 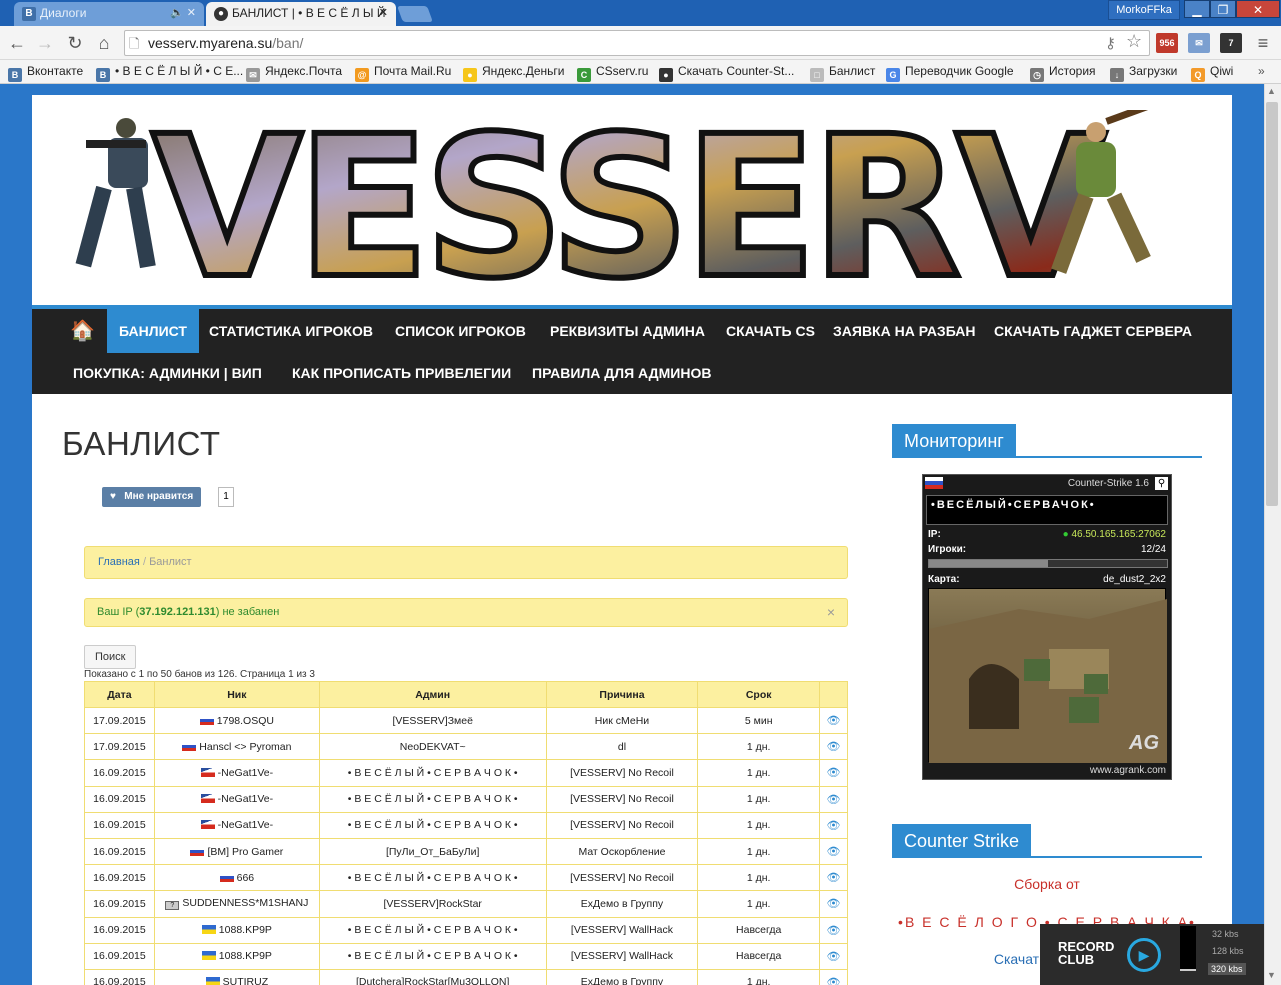 I want to click on tab-dialogs: В Диалоги 🔈 ✕, so click(x=109, y=14).